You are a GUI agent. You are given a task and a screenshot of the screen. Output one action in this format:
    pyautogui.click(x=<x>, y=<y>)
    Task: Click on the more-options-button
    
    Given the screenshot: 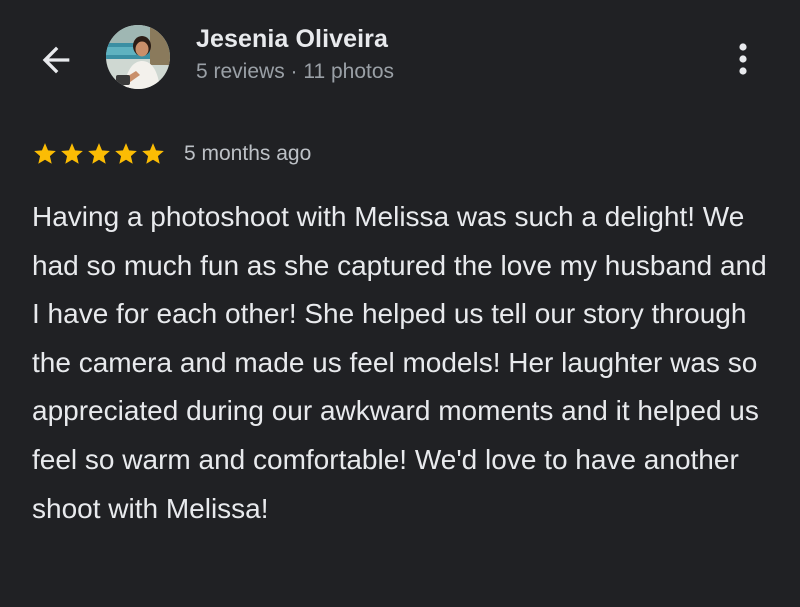 What is the action you would take?
    pyautogui.click(x=743, y=57)
    